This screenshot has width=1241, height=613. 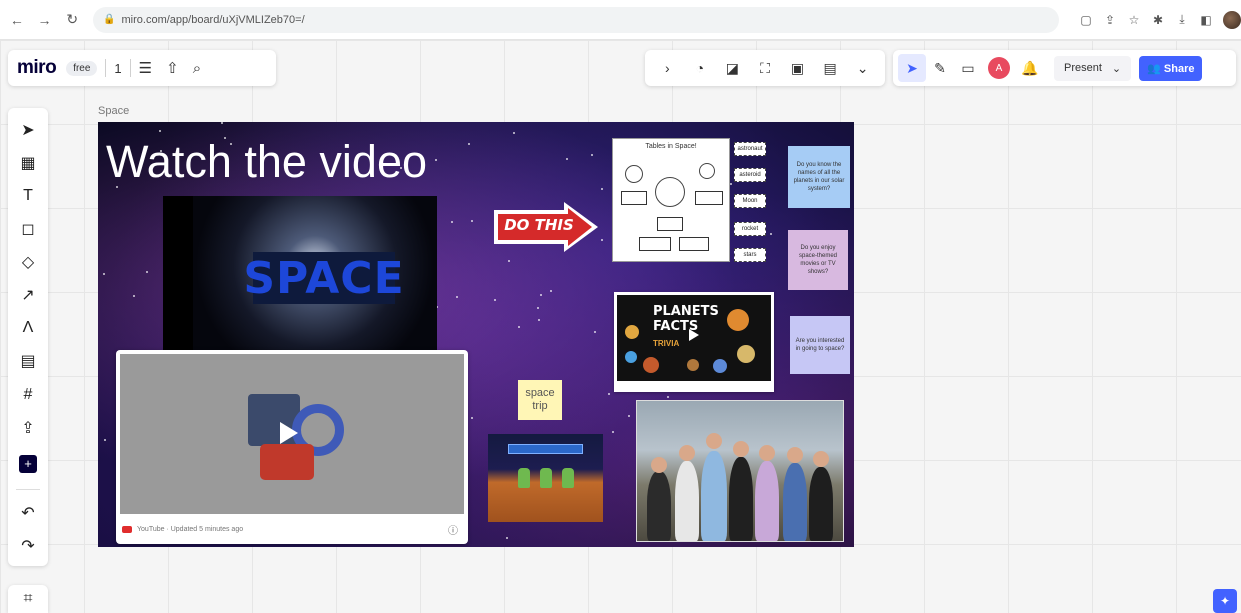 I want to click on youtube-thumbnail, so click(x=292, y=434).